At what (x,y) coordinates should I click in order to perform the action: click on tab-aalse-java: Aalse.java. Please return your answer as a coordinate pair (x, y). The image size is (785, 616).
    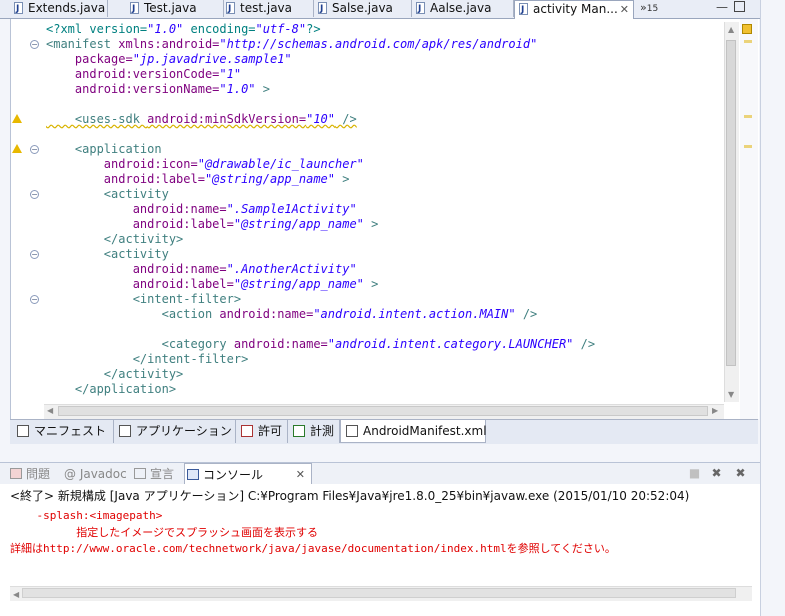
    Looking at the image, I should click on (463, 8).